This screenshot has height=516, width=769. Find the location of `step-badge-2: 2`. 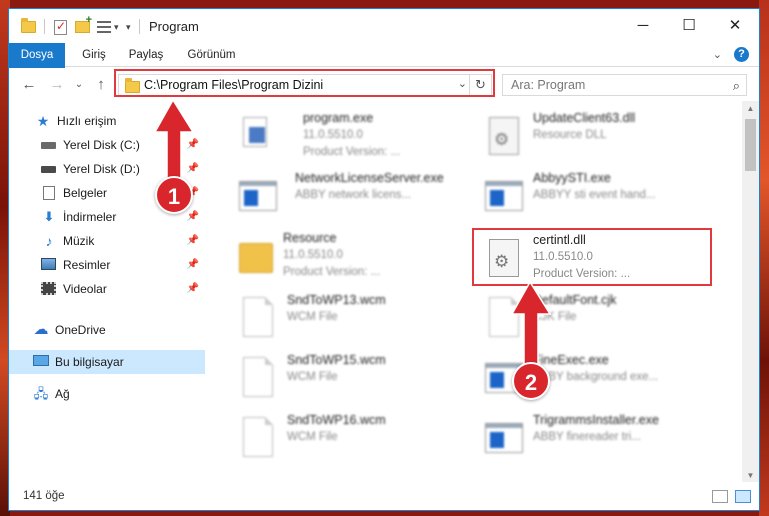

step-badge-2: 2 is located at coordinates (531, 381).